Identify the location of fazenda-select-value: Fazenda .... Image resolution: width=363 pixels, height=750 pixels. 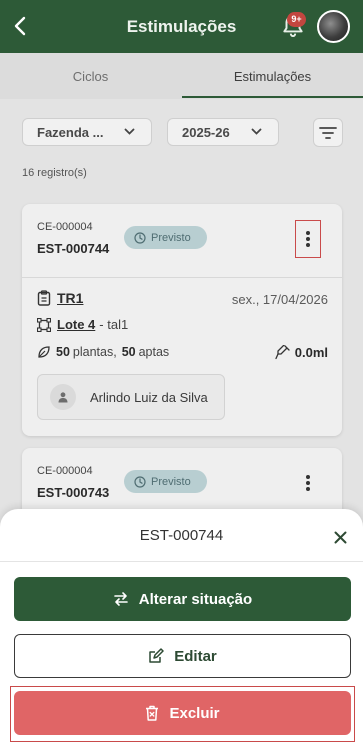
(70, 132).